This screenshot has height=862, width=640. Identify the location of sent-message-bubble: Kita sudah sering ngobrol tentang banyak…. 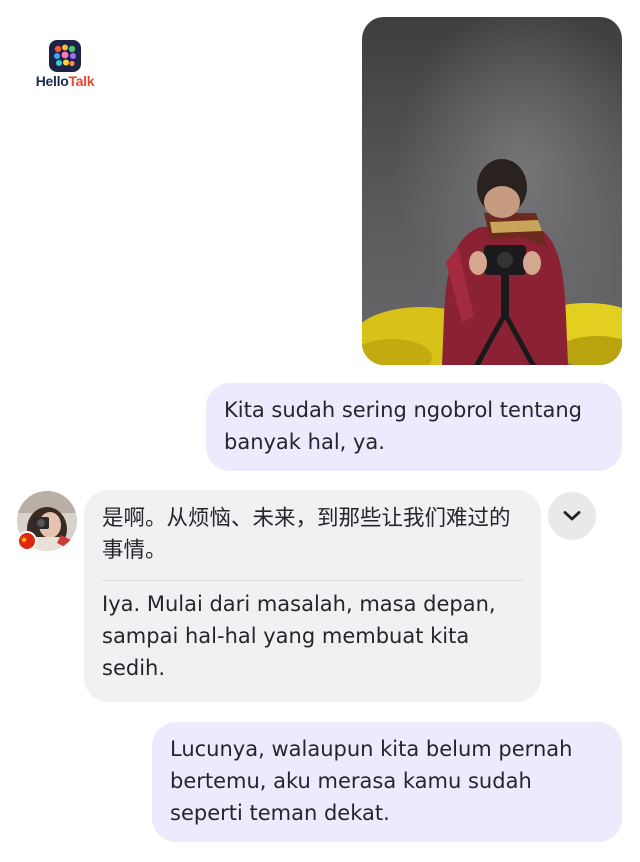
(414, 427).